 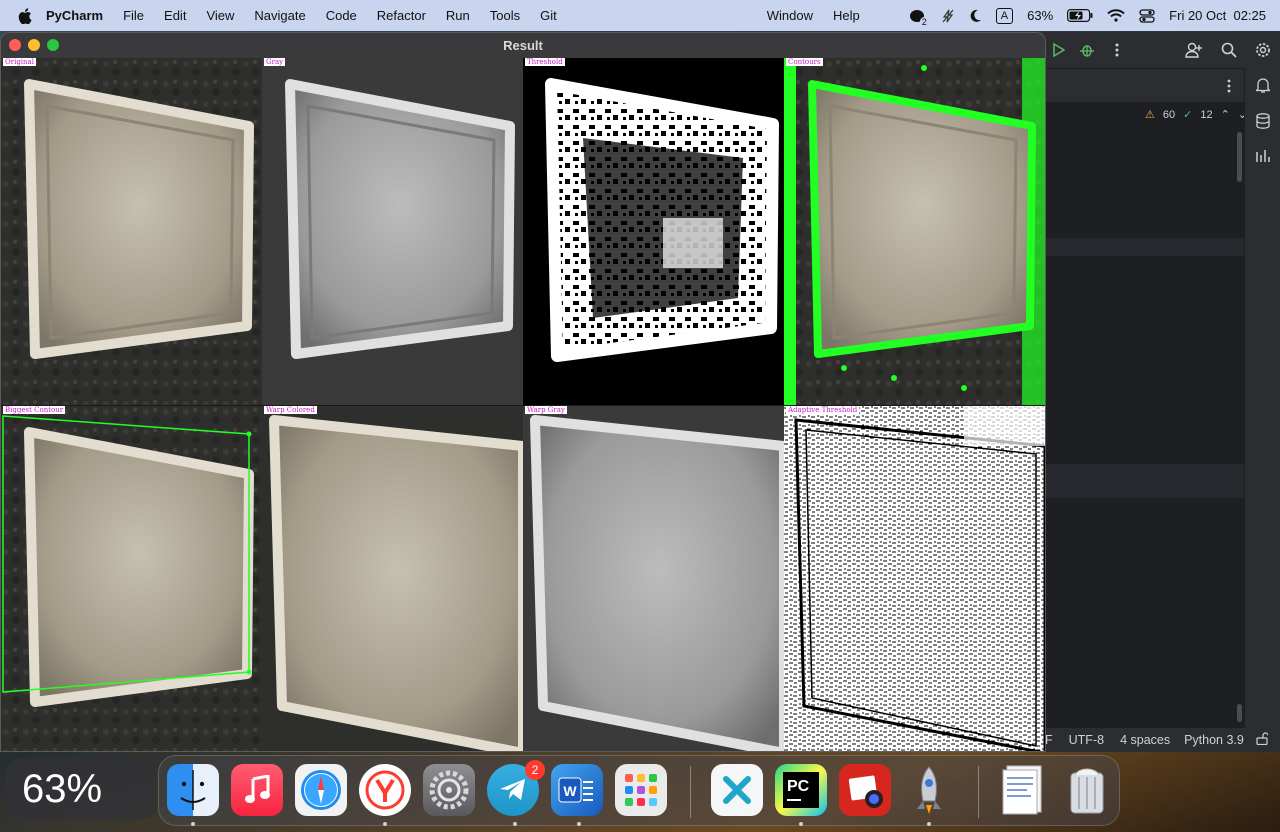 I want to click on run-icon, so click(x=1059, y=50).